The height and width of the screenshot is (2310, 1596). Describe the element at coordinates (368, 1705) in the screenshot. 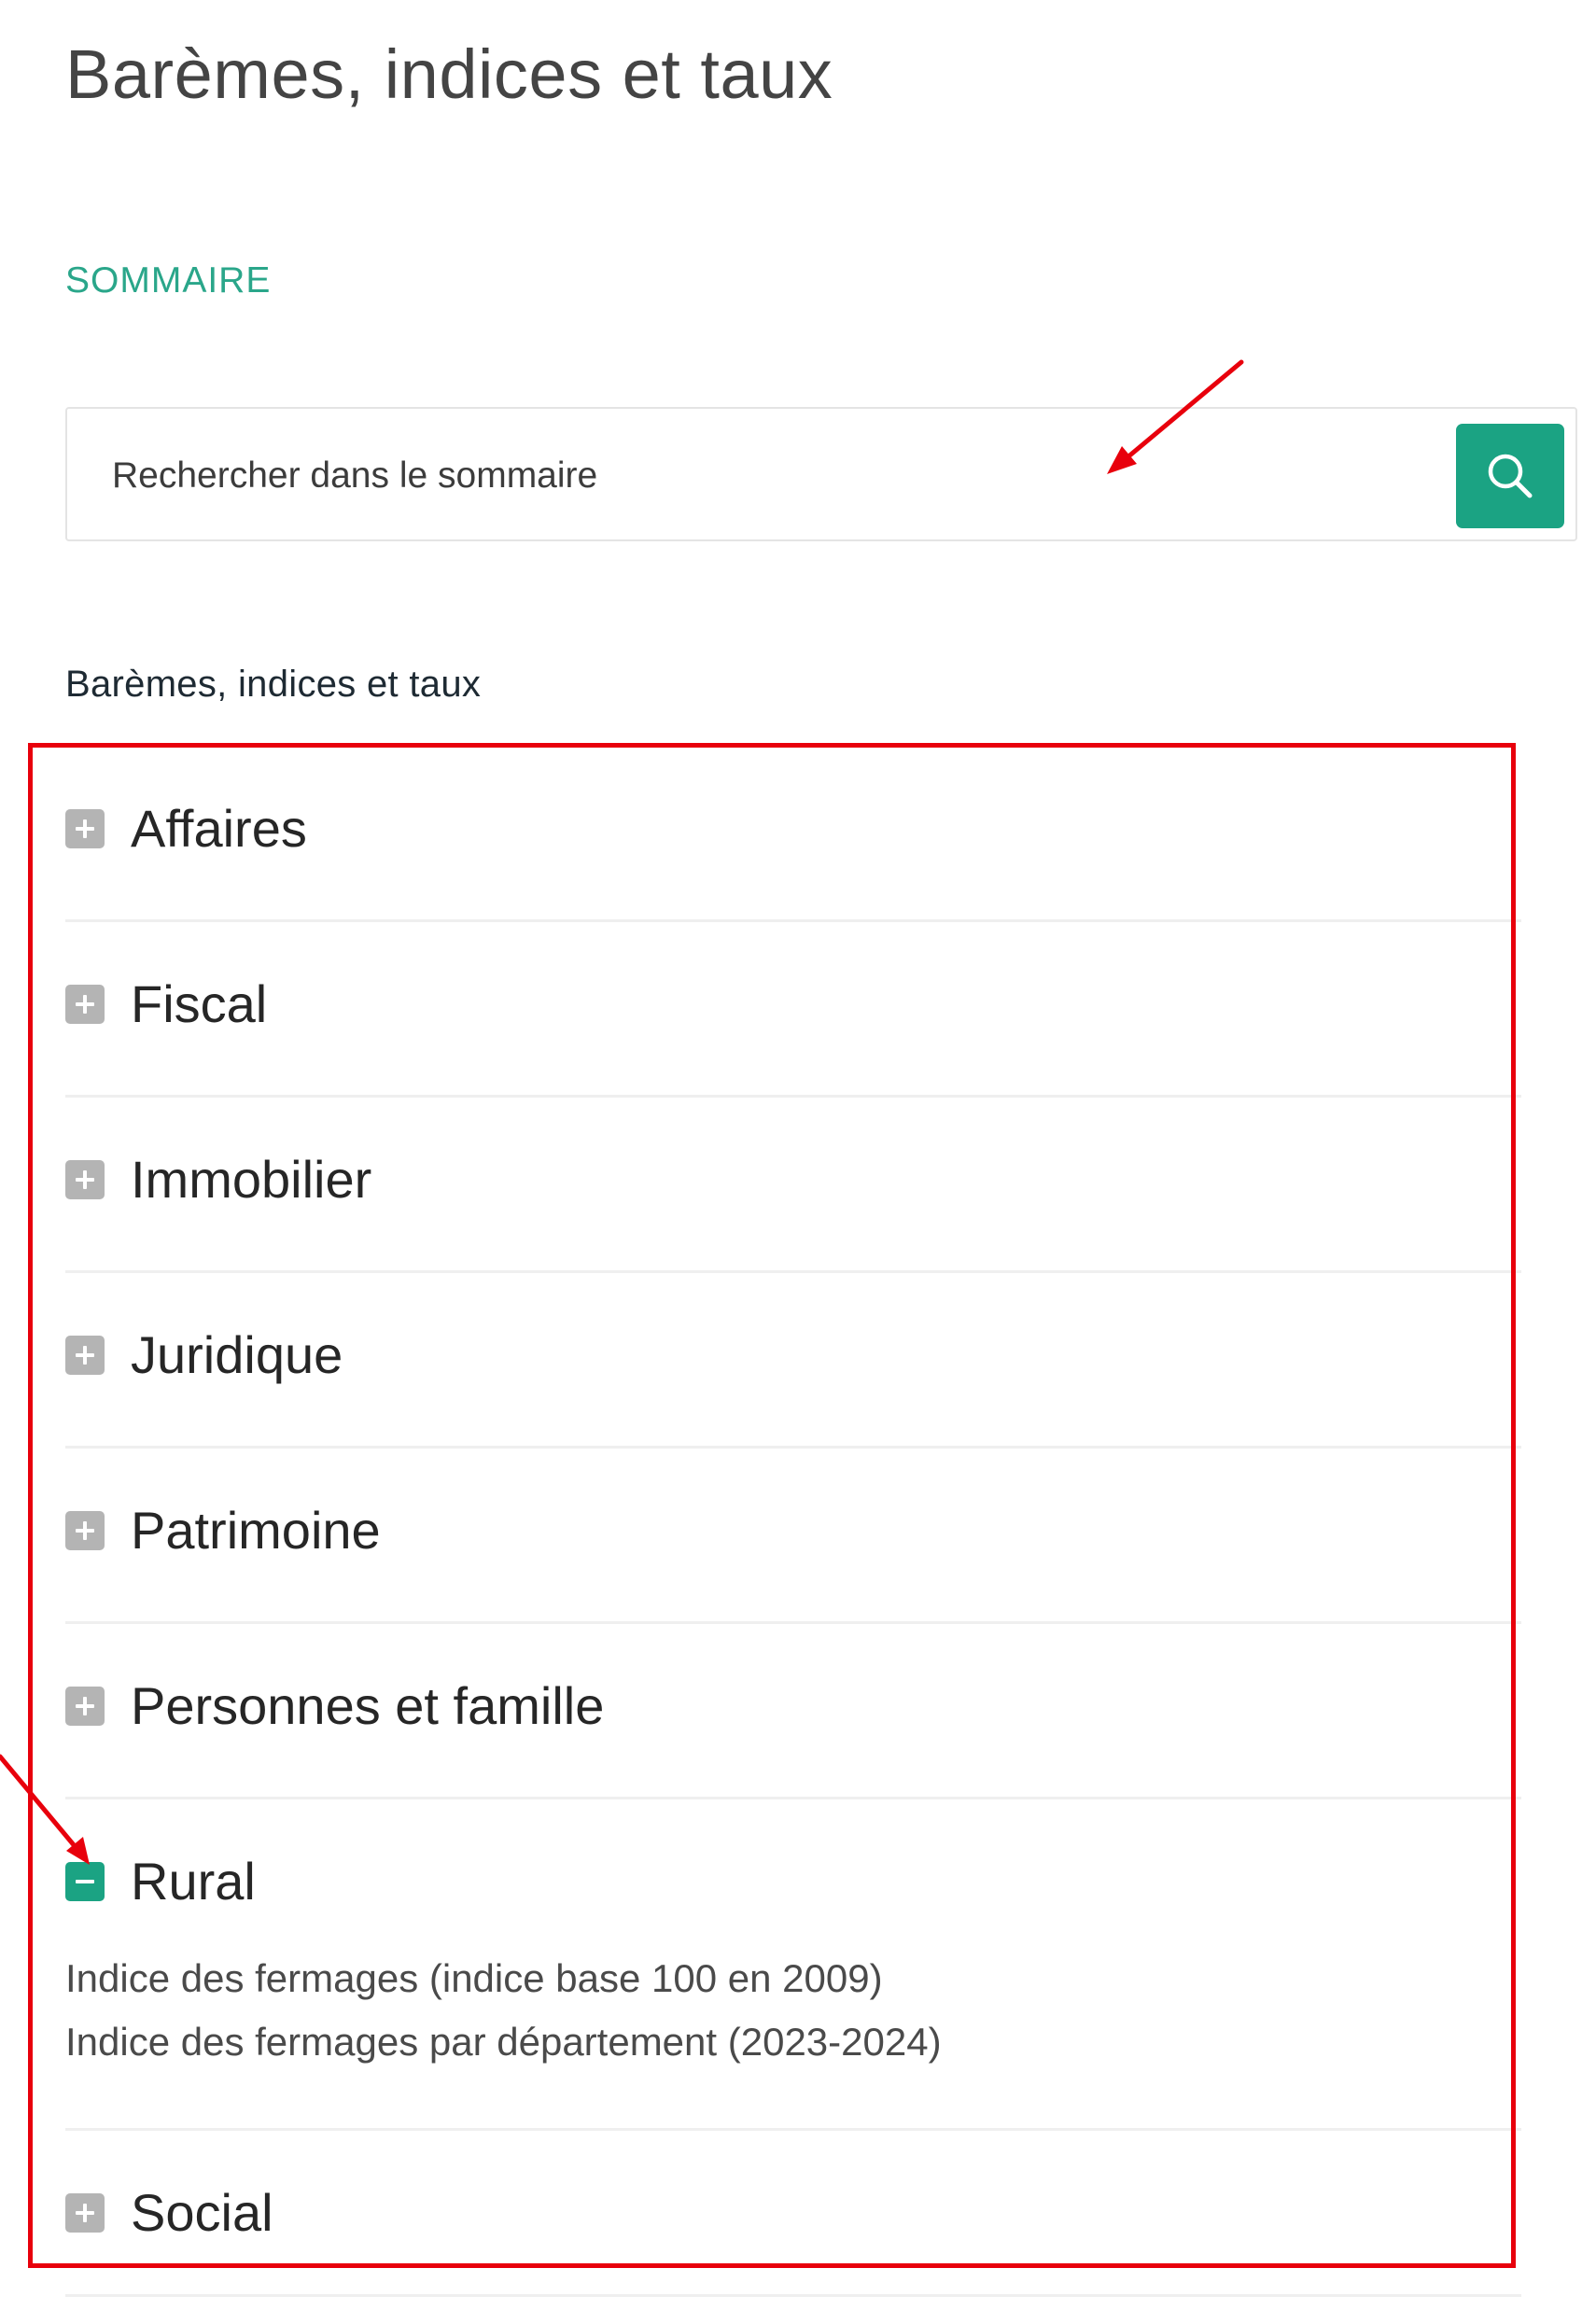

I see `toc-item-label: Personnes et famille` at that location.